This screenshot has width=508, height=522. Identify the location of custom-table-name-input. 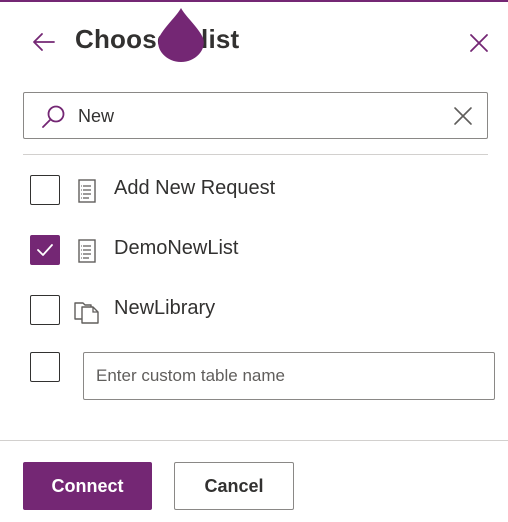
(289, 376).